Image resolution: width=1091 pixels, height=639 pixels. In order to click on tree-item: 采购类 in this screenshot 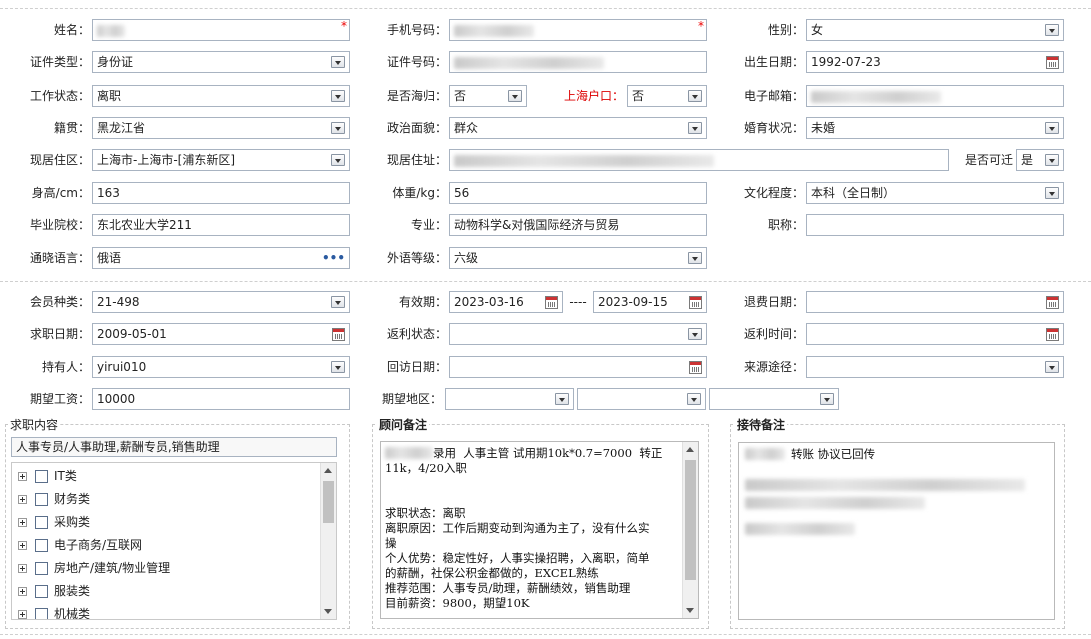, I will do `click(54, 522)`.